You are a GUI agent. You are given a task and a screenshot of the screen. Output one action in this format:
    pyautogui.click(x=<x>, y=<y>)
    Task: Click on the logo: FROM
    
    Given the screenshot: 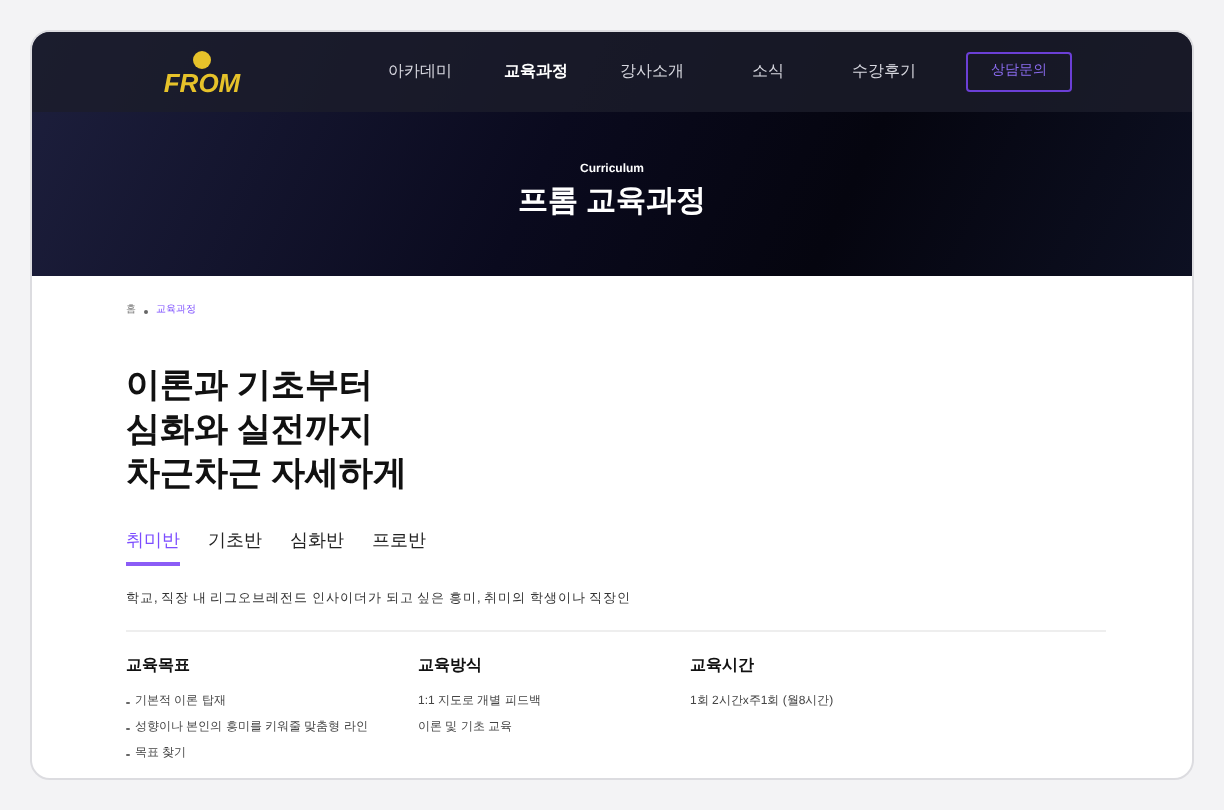 What is the action you would take?
    pyautogui.click(x=202, y=82)
    